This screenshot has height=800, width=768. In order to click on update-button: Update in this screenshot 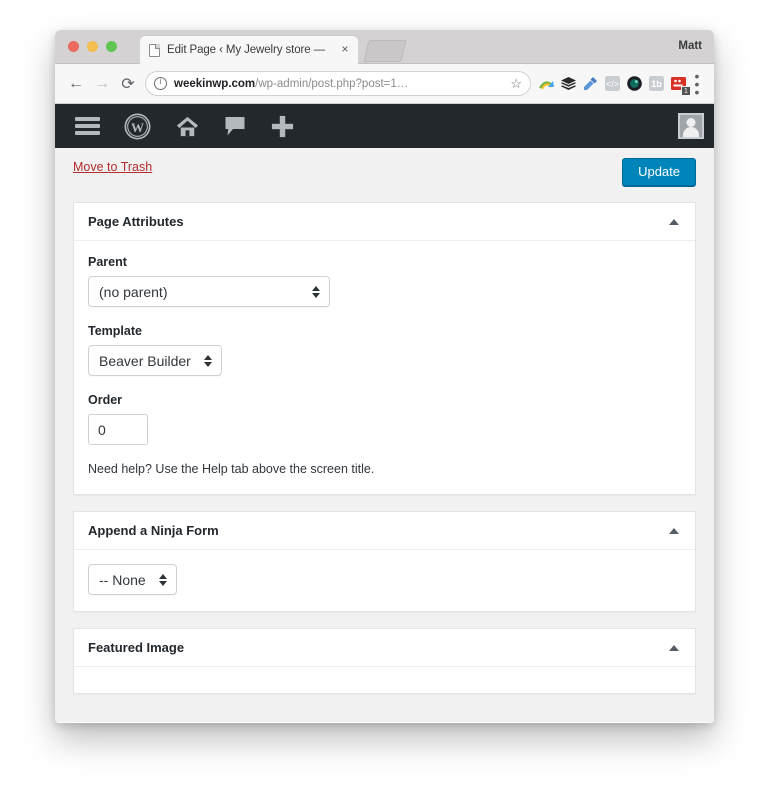, I will do `click(659, 172)`.